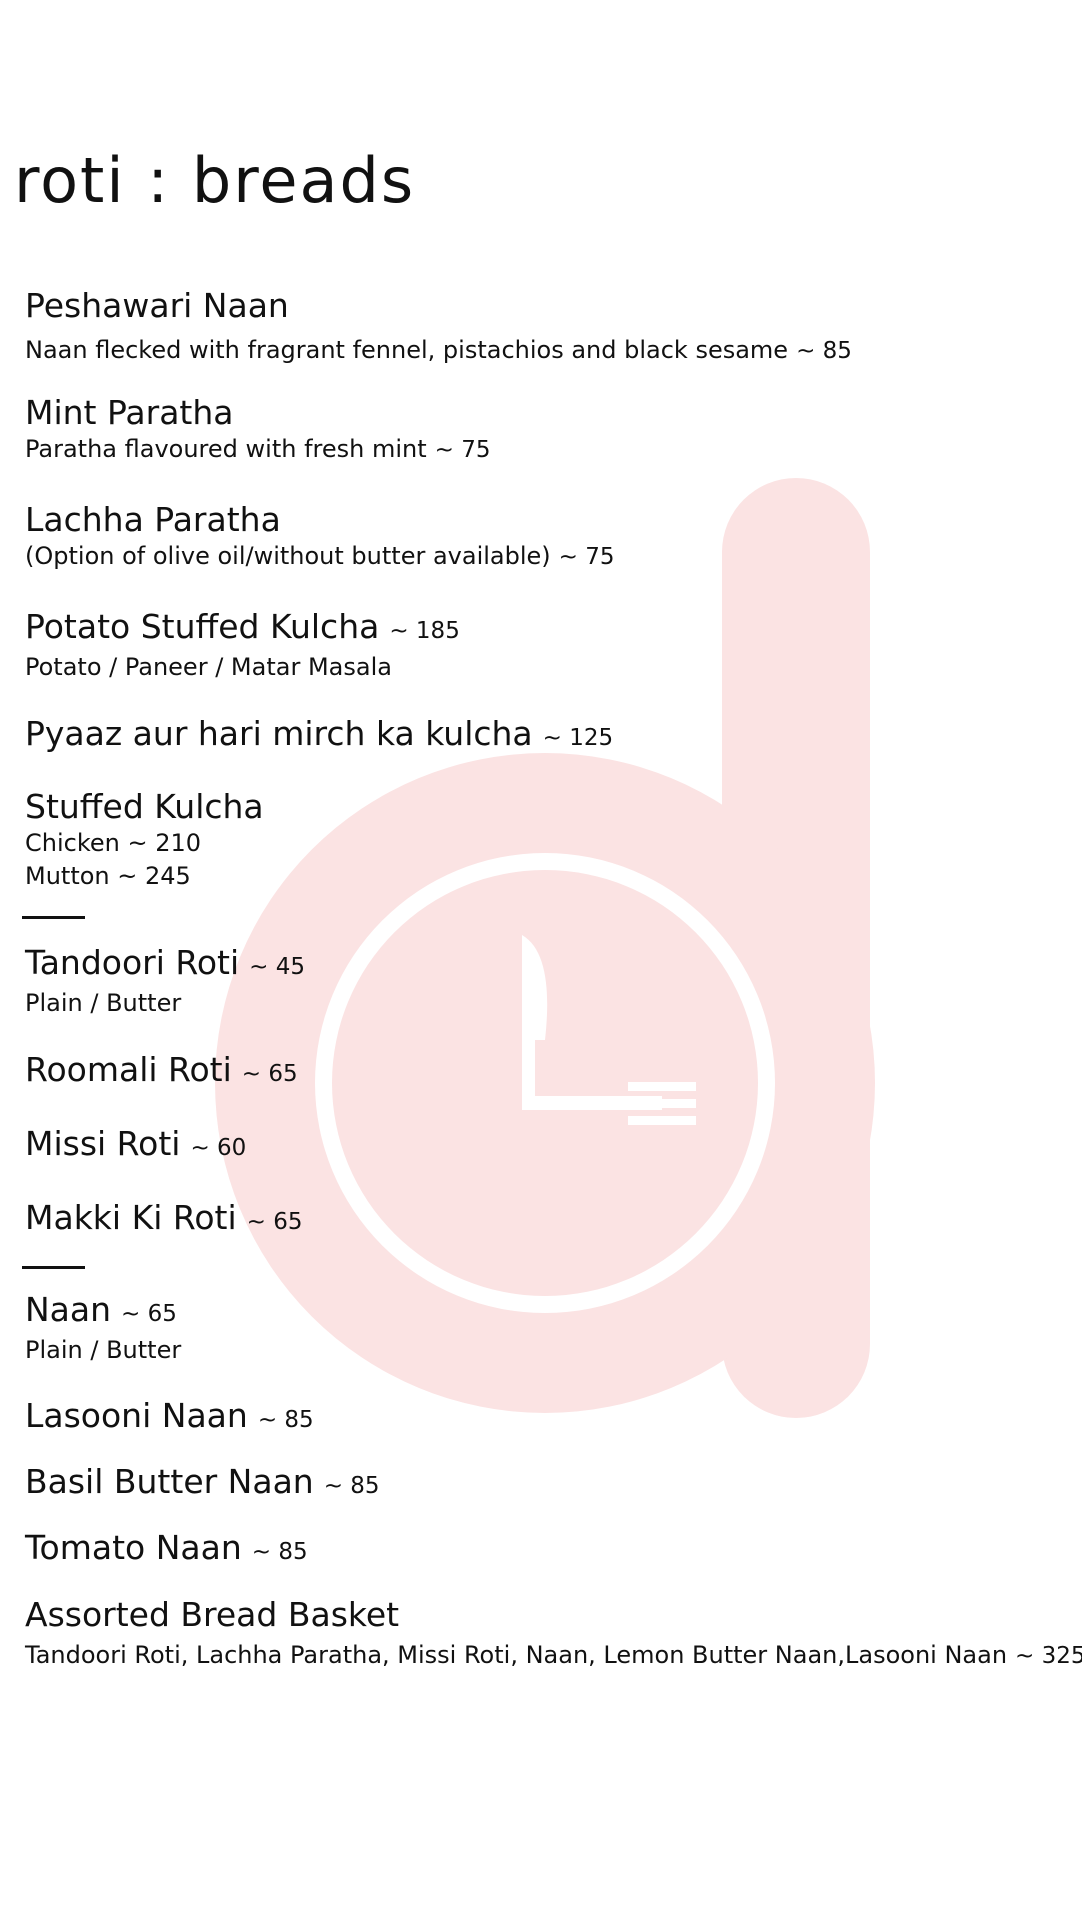 Image resolution: width=1082 pixels, height=1922 pixels. I want to click on item-description: Potato / Paneer / Matar Masala, so click(208, 667).